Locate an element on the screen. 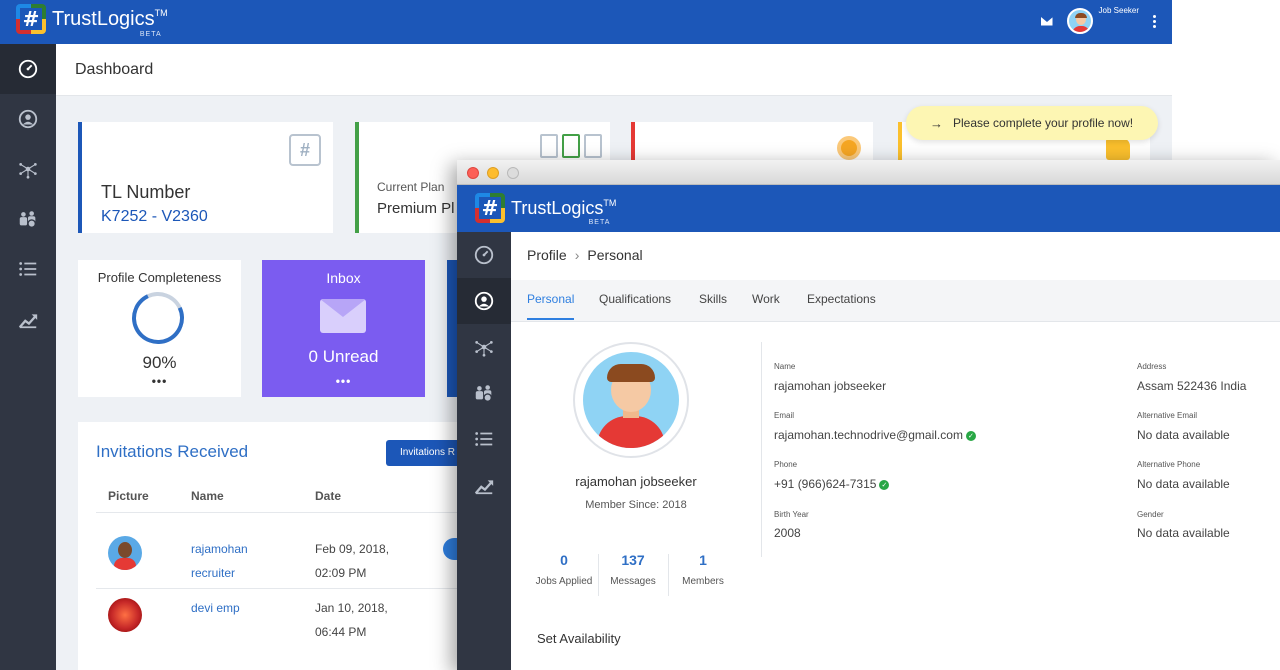  completeness-ring is located at coordinates (158, 318).